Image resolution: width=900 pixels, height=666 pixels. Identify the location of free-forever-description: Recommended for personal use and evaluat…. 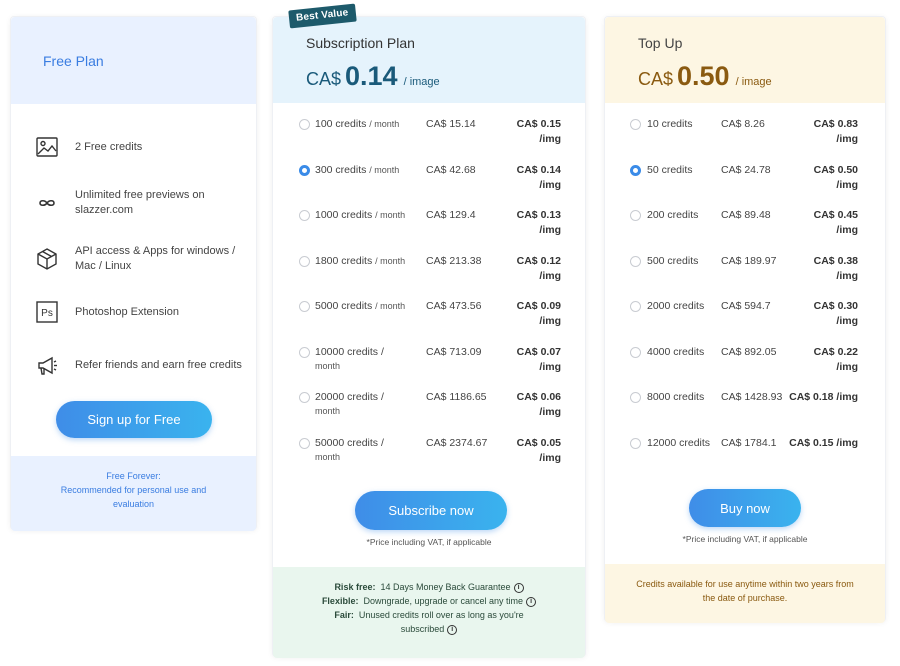
(133, 497).